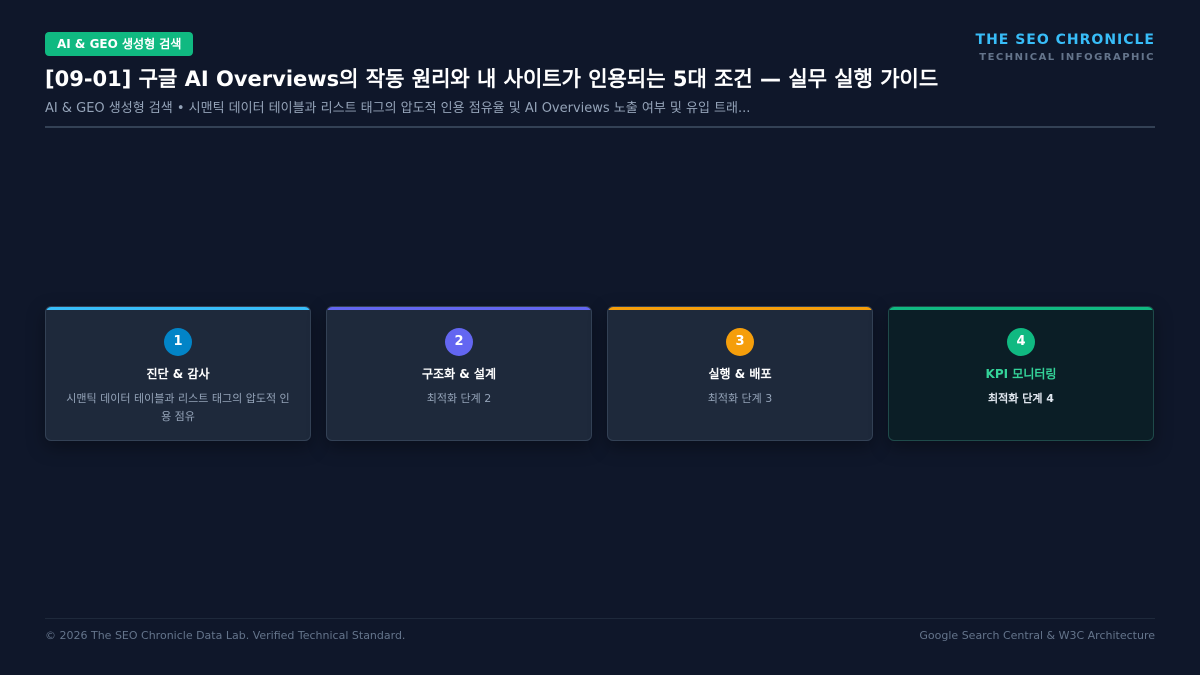 The image size is (1200, 675). I want to click on step-number-badge: 3, so click(740, 342).